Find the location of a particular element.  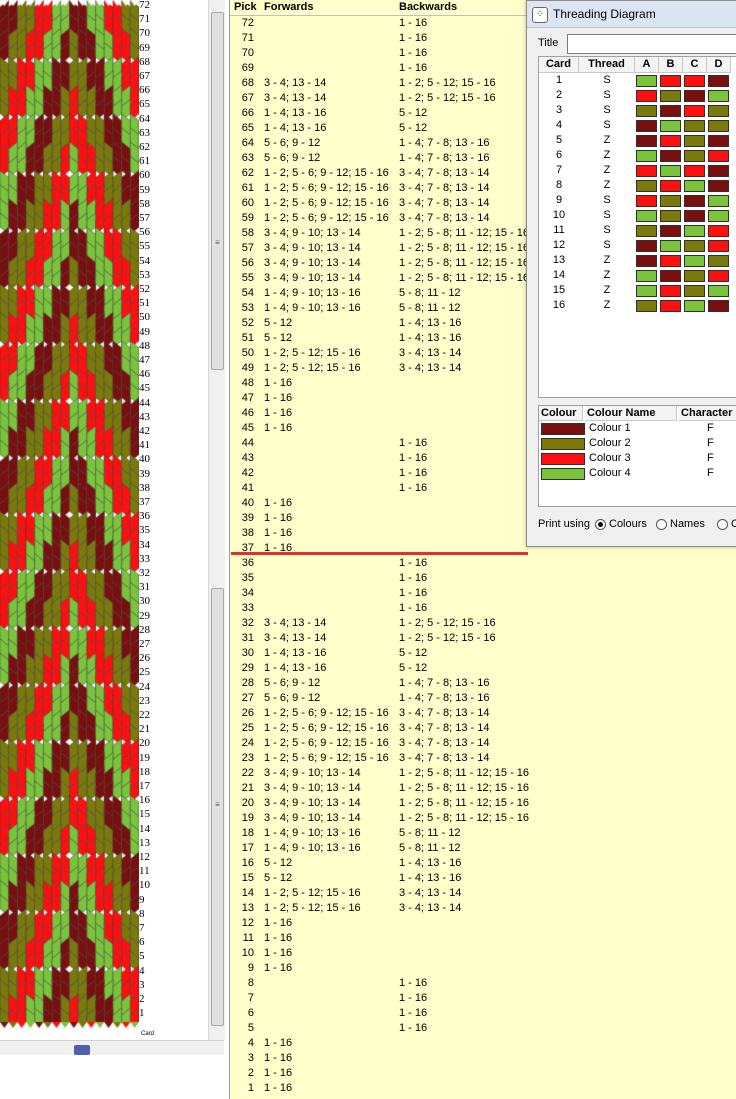

colour-list-header: Colour is located at coordinates (561, 413).